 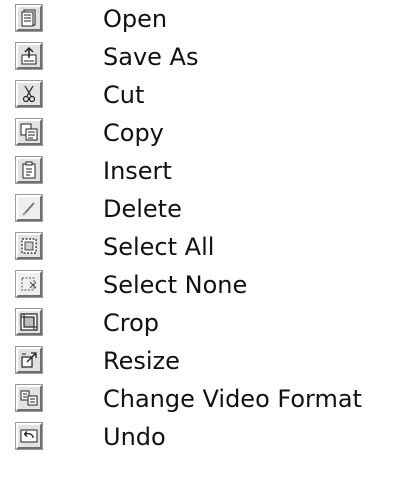 I want to click on command-label-copy: Copy, so click(x=133, y=133).